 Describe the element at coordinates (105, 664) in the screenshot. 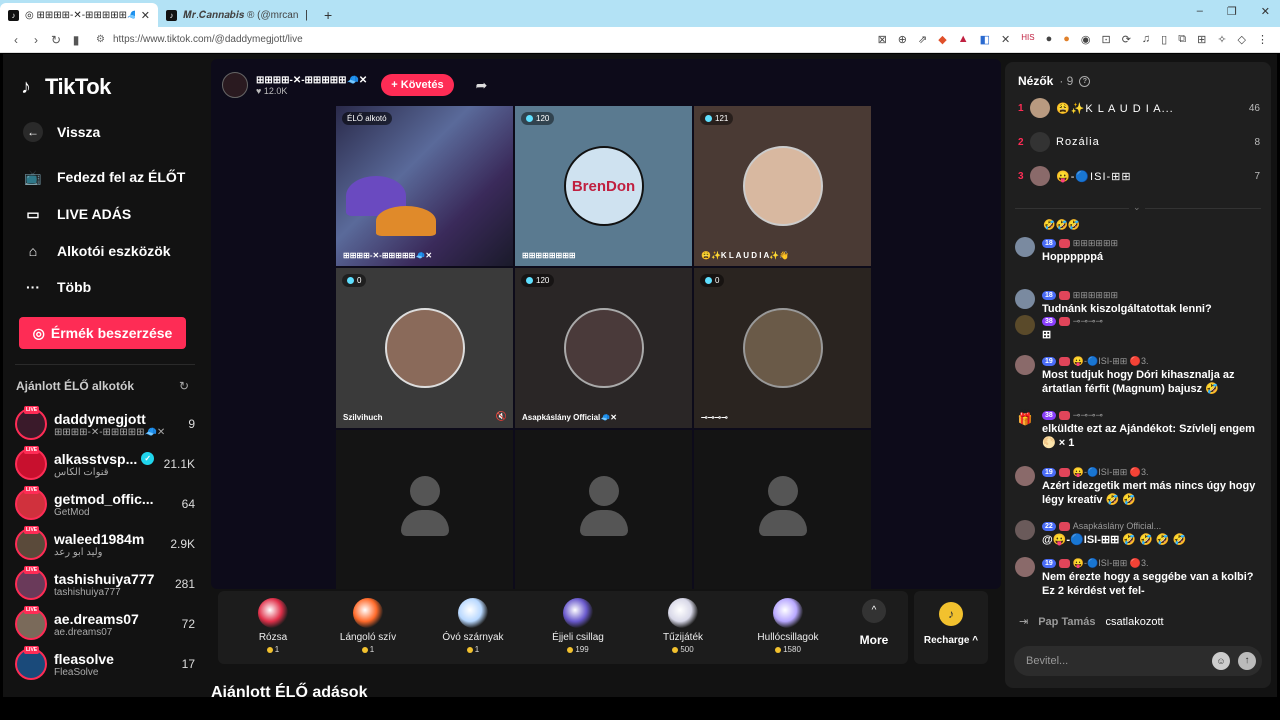

I see `recommended-creator-item: LIVE fleasolve FleaSolve 17` at that location.